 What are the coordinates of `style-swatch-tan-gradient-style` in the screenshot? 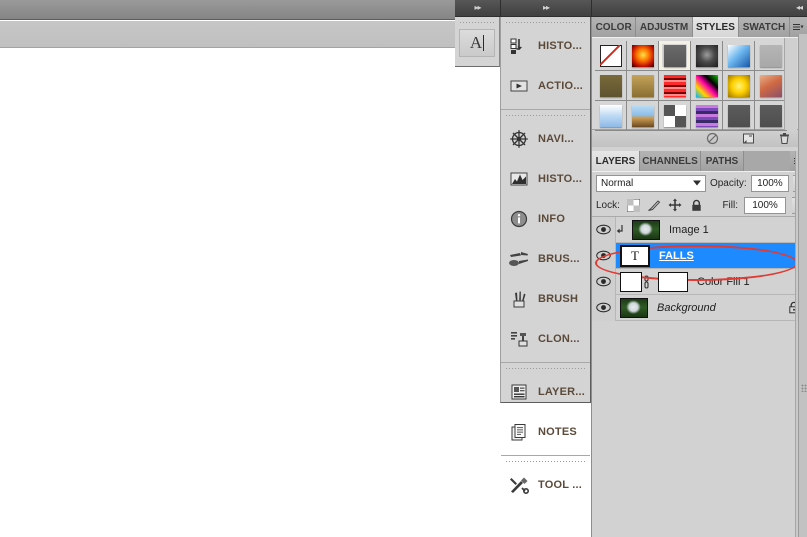 It's located at (643, 86).